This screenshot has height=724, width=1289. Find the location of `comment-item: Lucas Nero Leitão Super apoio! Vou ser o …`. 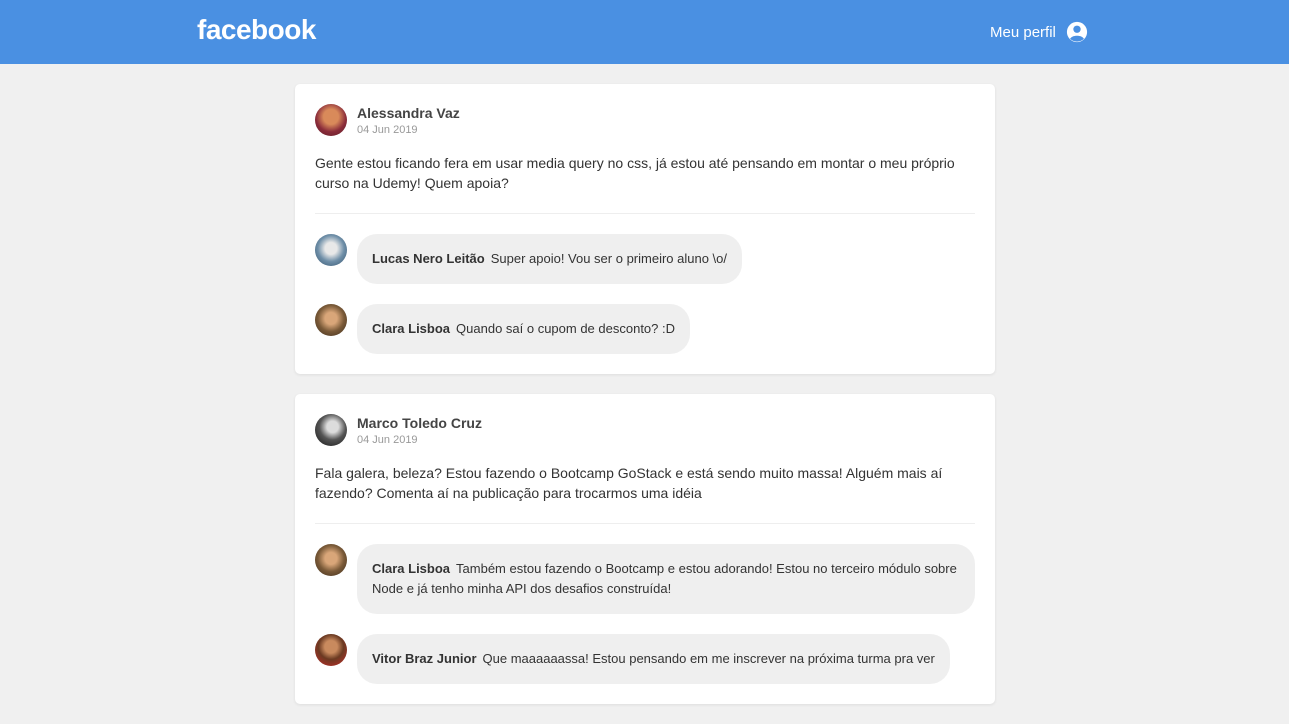

comment-item: Lucas Nero Leitão Super apoio! Vou ser o … is located at coordinates (645, 259).